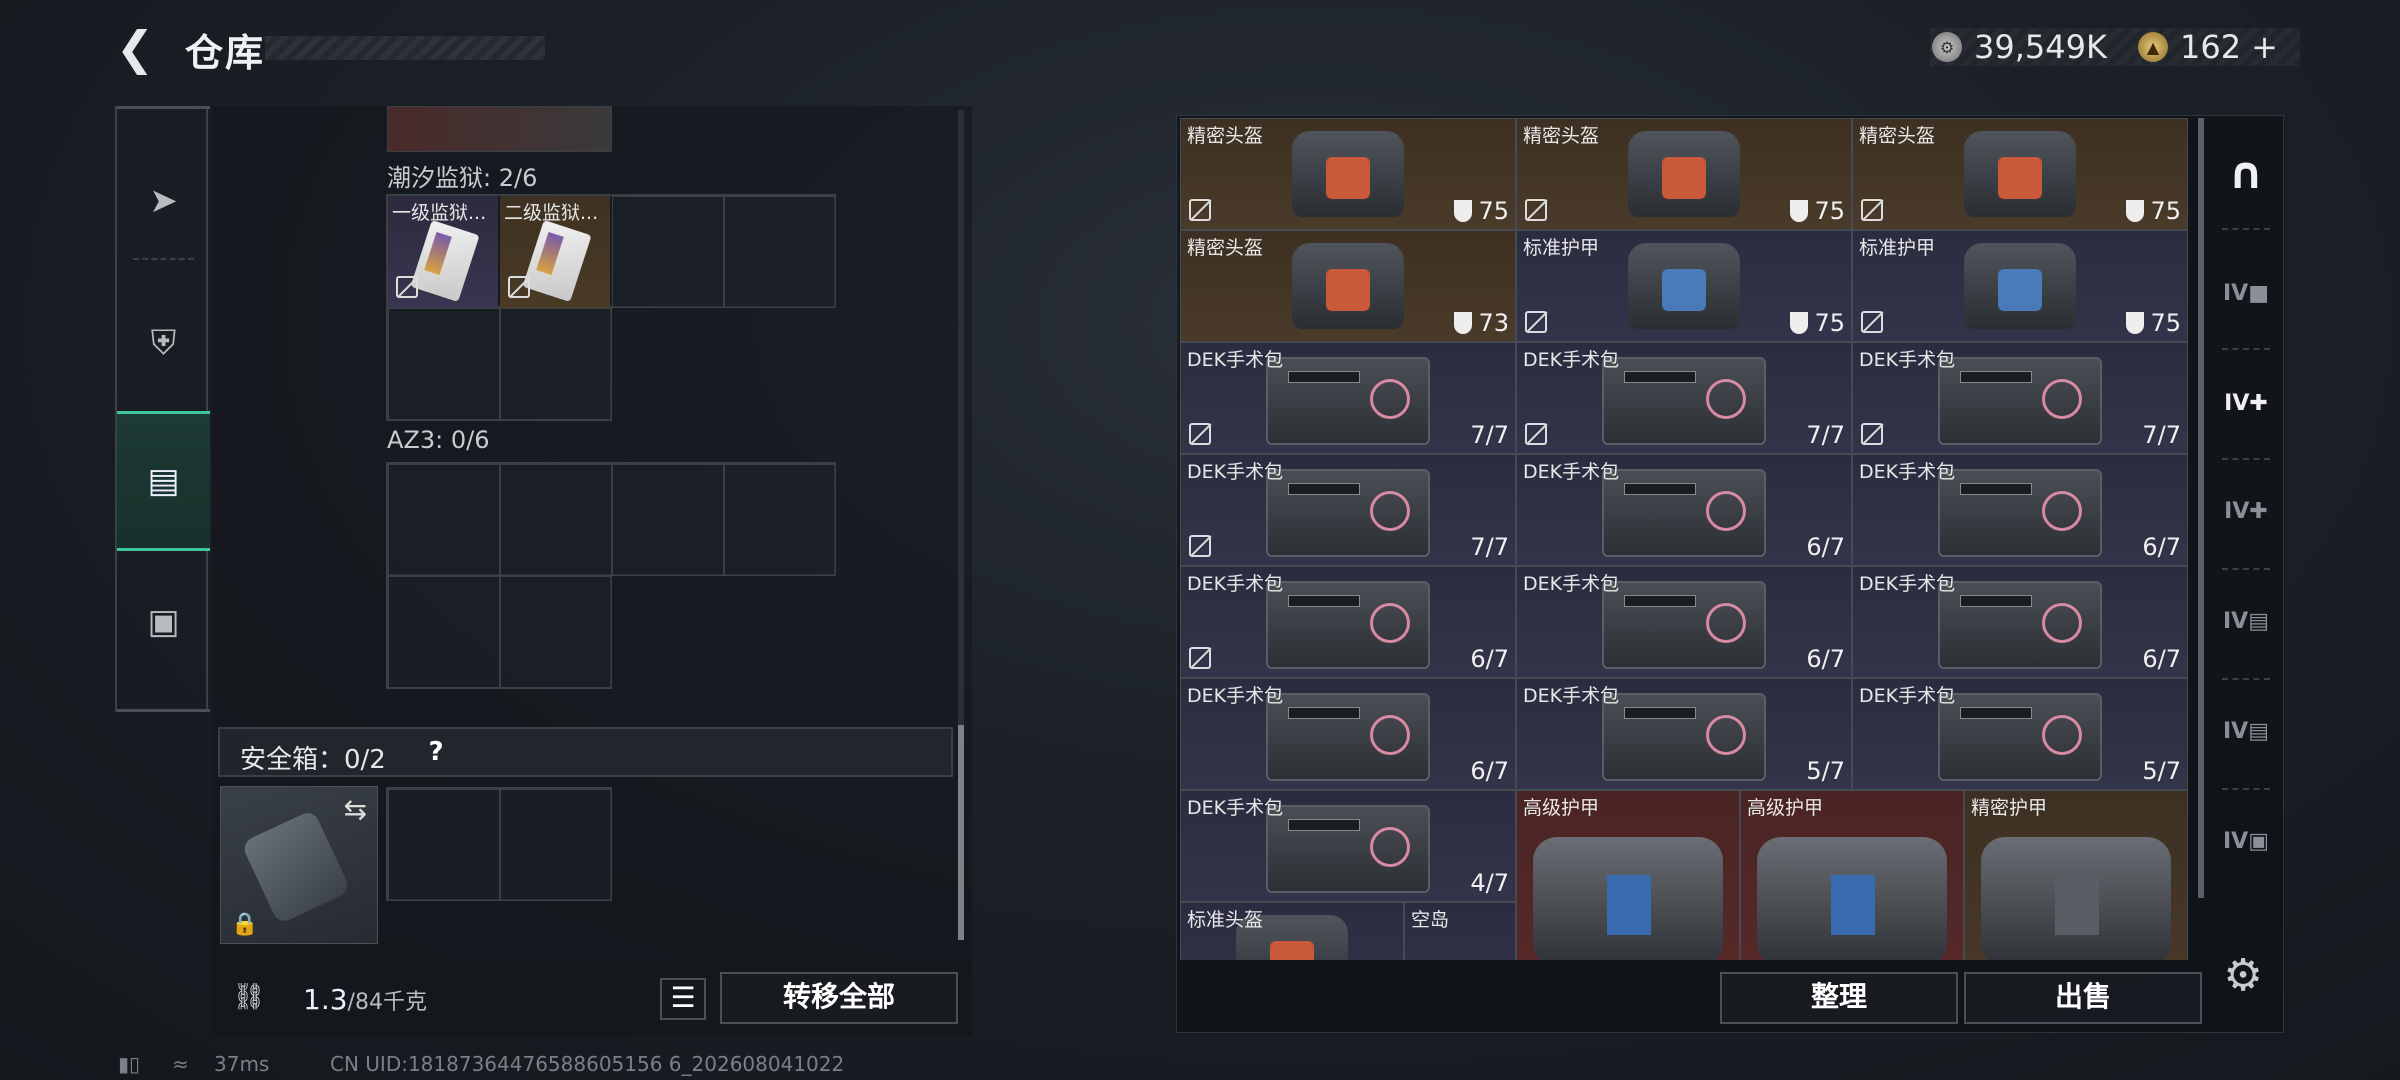 Image resolution: width=2400 pixels, height=1080 pixels. Describe the element at coordinates (163, 201) in the screenshot. I see `nav-weapons: ➤` at that location.